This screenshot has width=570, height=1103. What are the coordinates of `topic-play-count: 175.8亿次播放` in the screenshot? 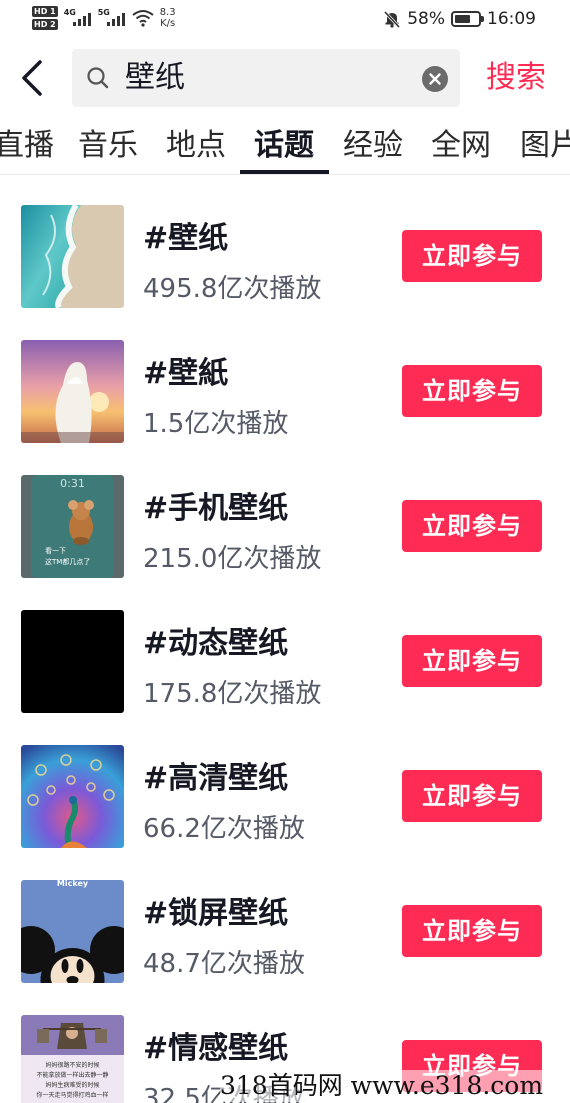 It's located at (232, 694).